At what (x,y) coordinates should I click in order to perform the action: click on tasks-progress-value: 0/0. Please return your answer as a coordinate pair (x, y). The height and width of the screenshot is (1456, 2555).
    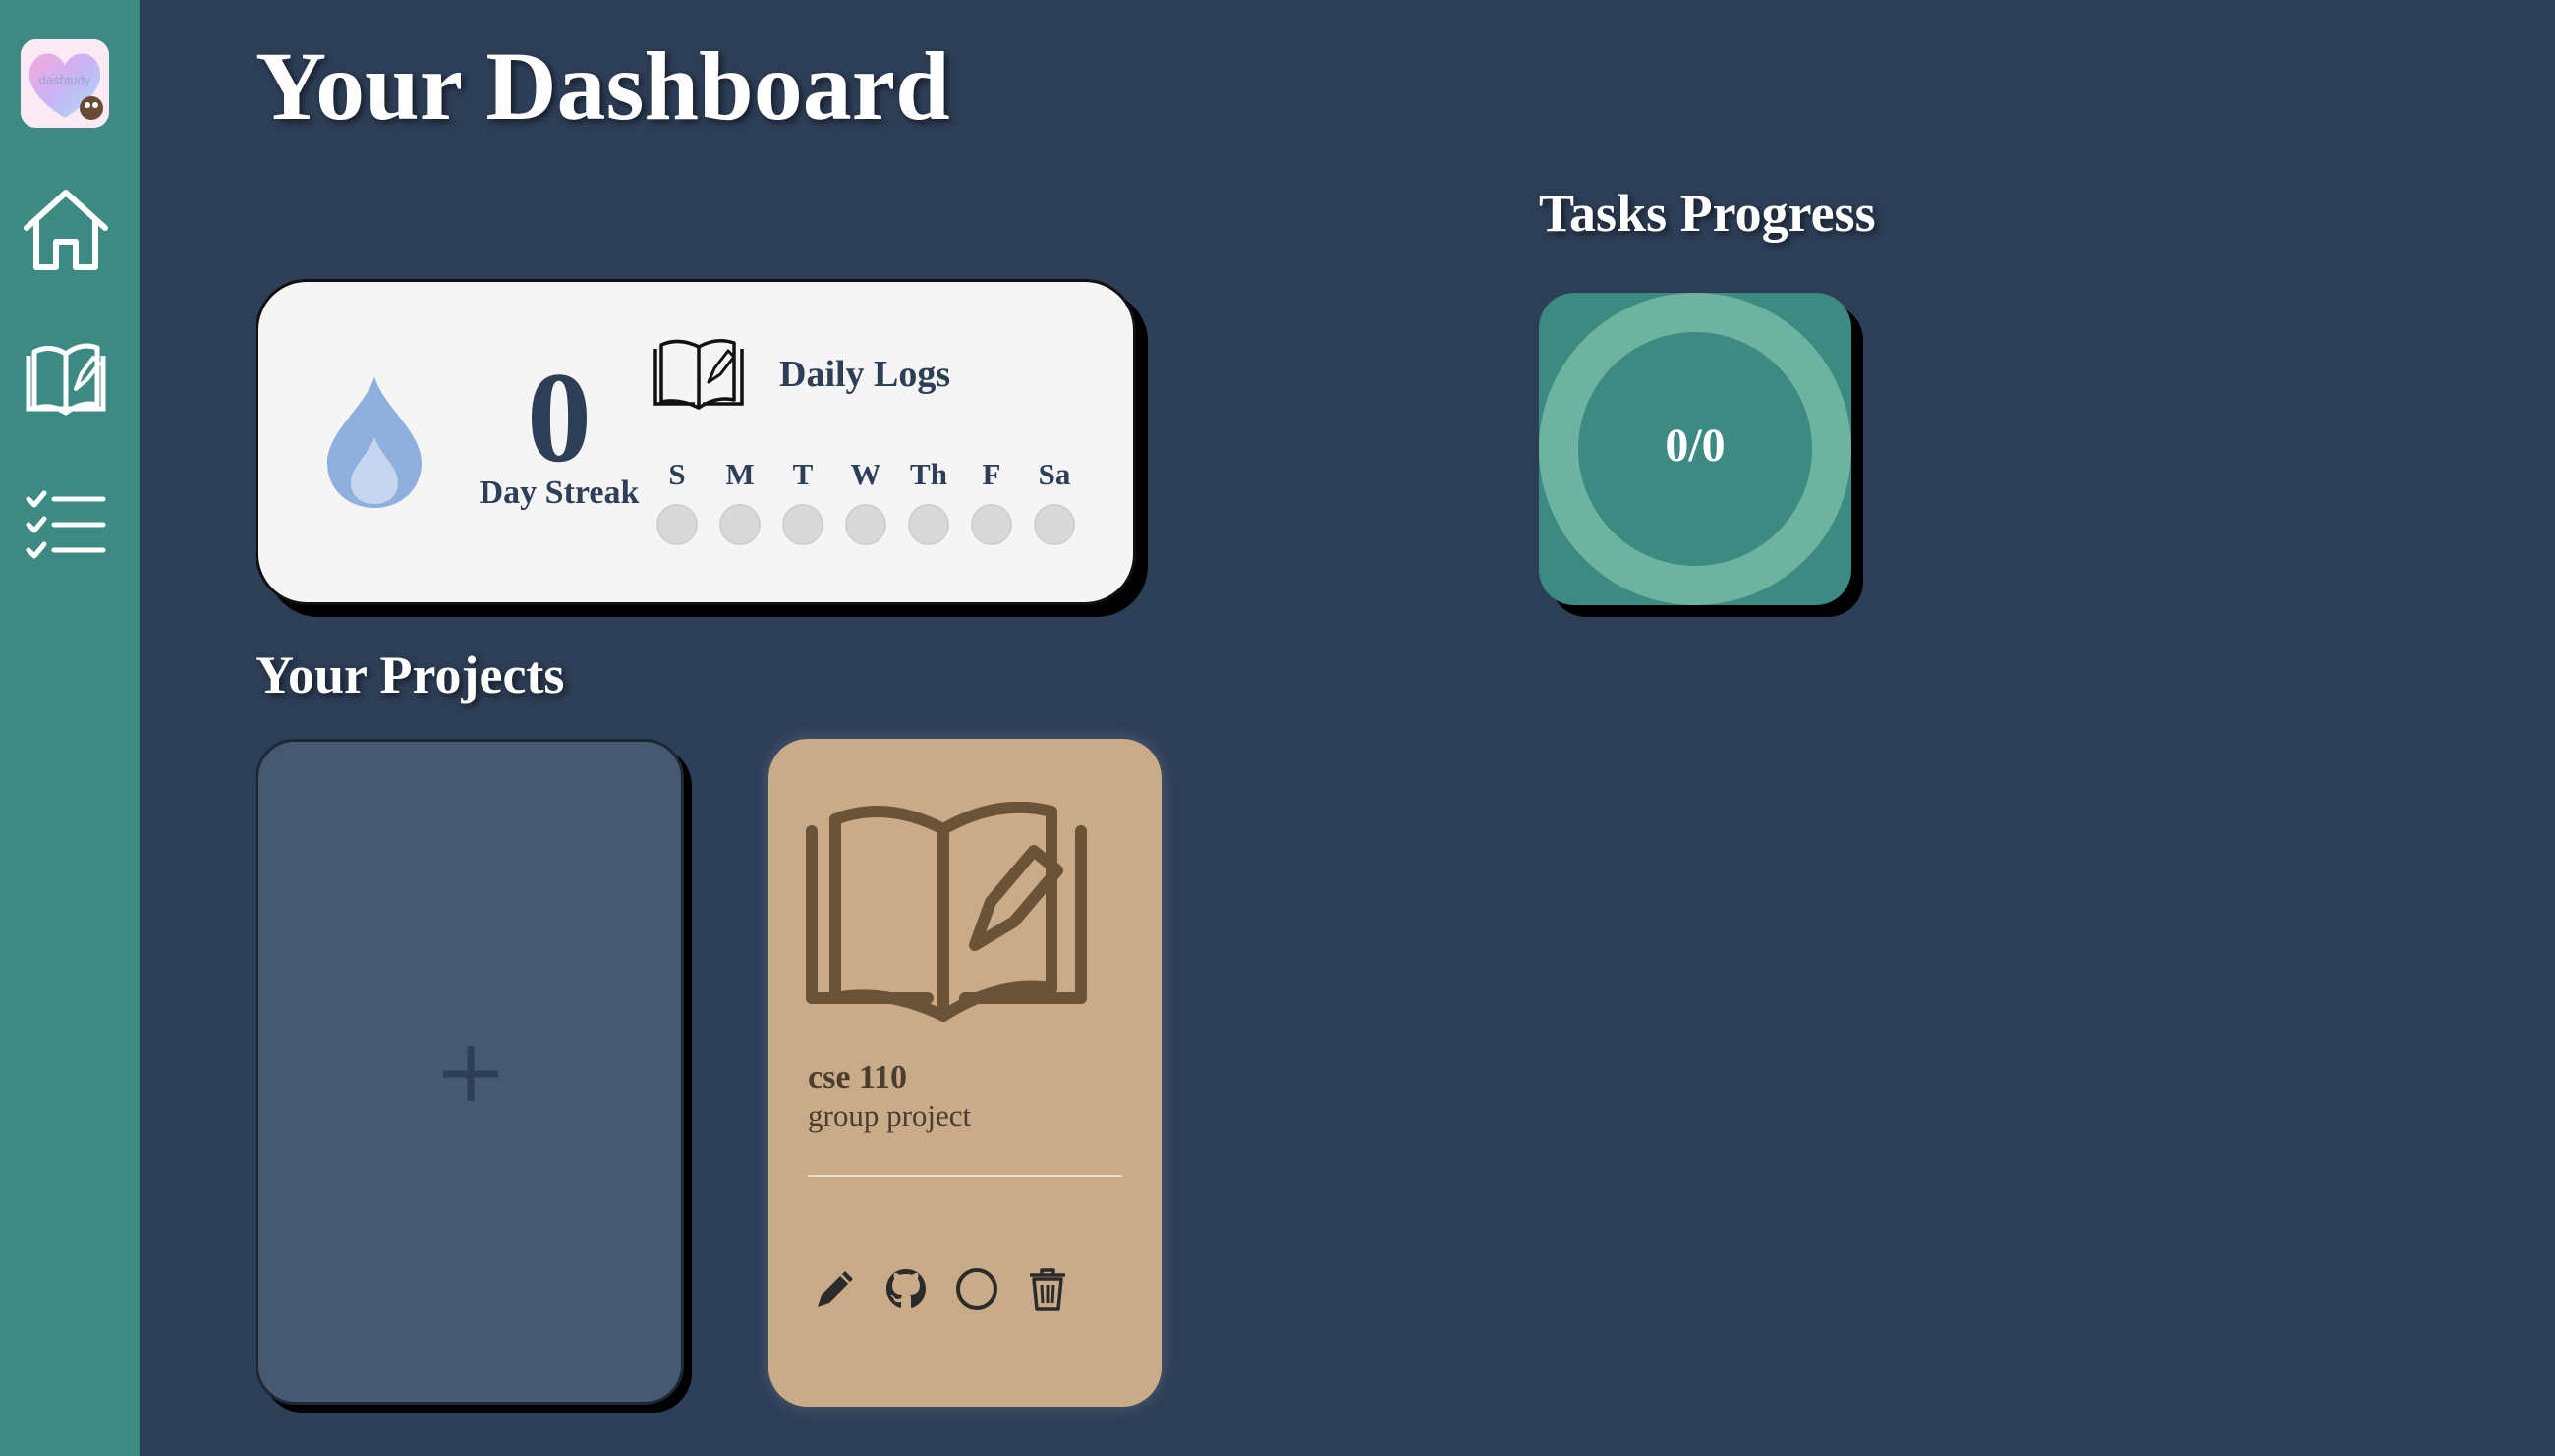
    Looking at the image, I should click on (1695, 446).